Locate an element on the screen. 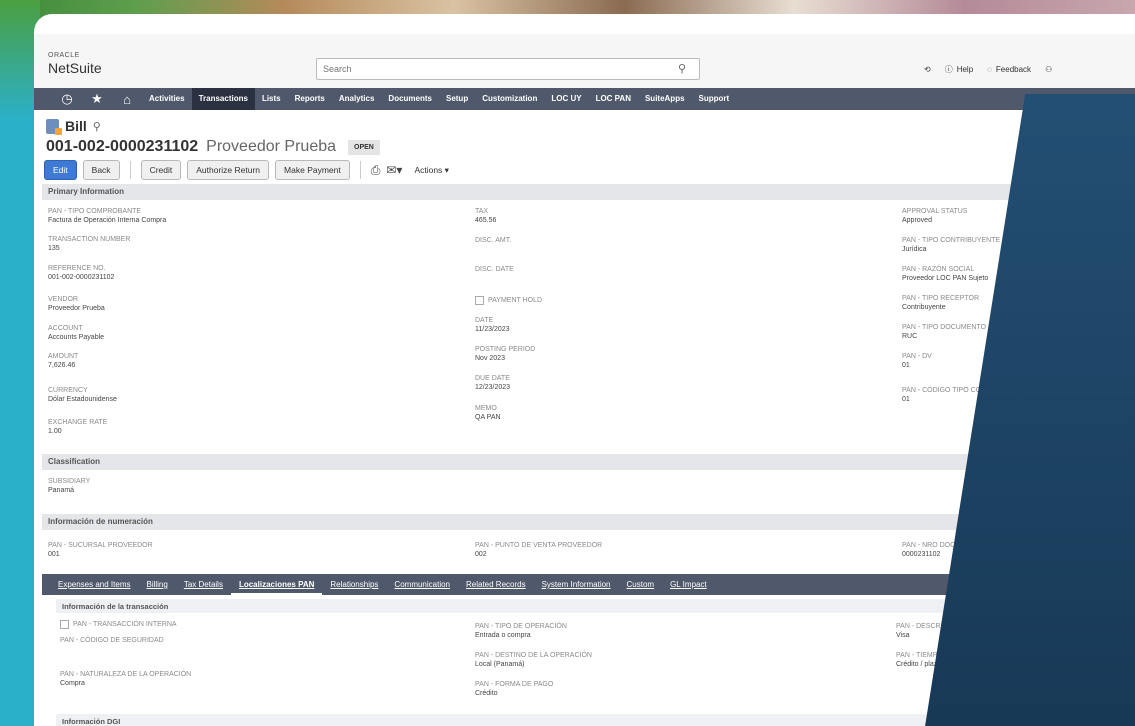 This screenshot has width=1135, height=726. nav-customization: Customization is located at coordinates (509, 99).